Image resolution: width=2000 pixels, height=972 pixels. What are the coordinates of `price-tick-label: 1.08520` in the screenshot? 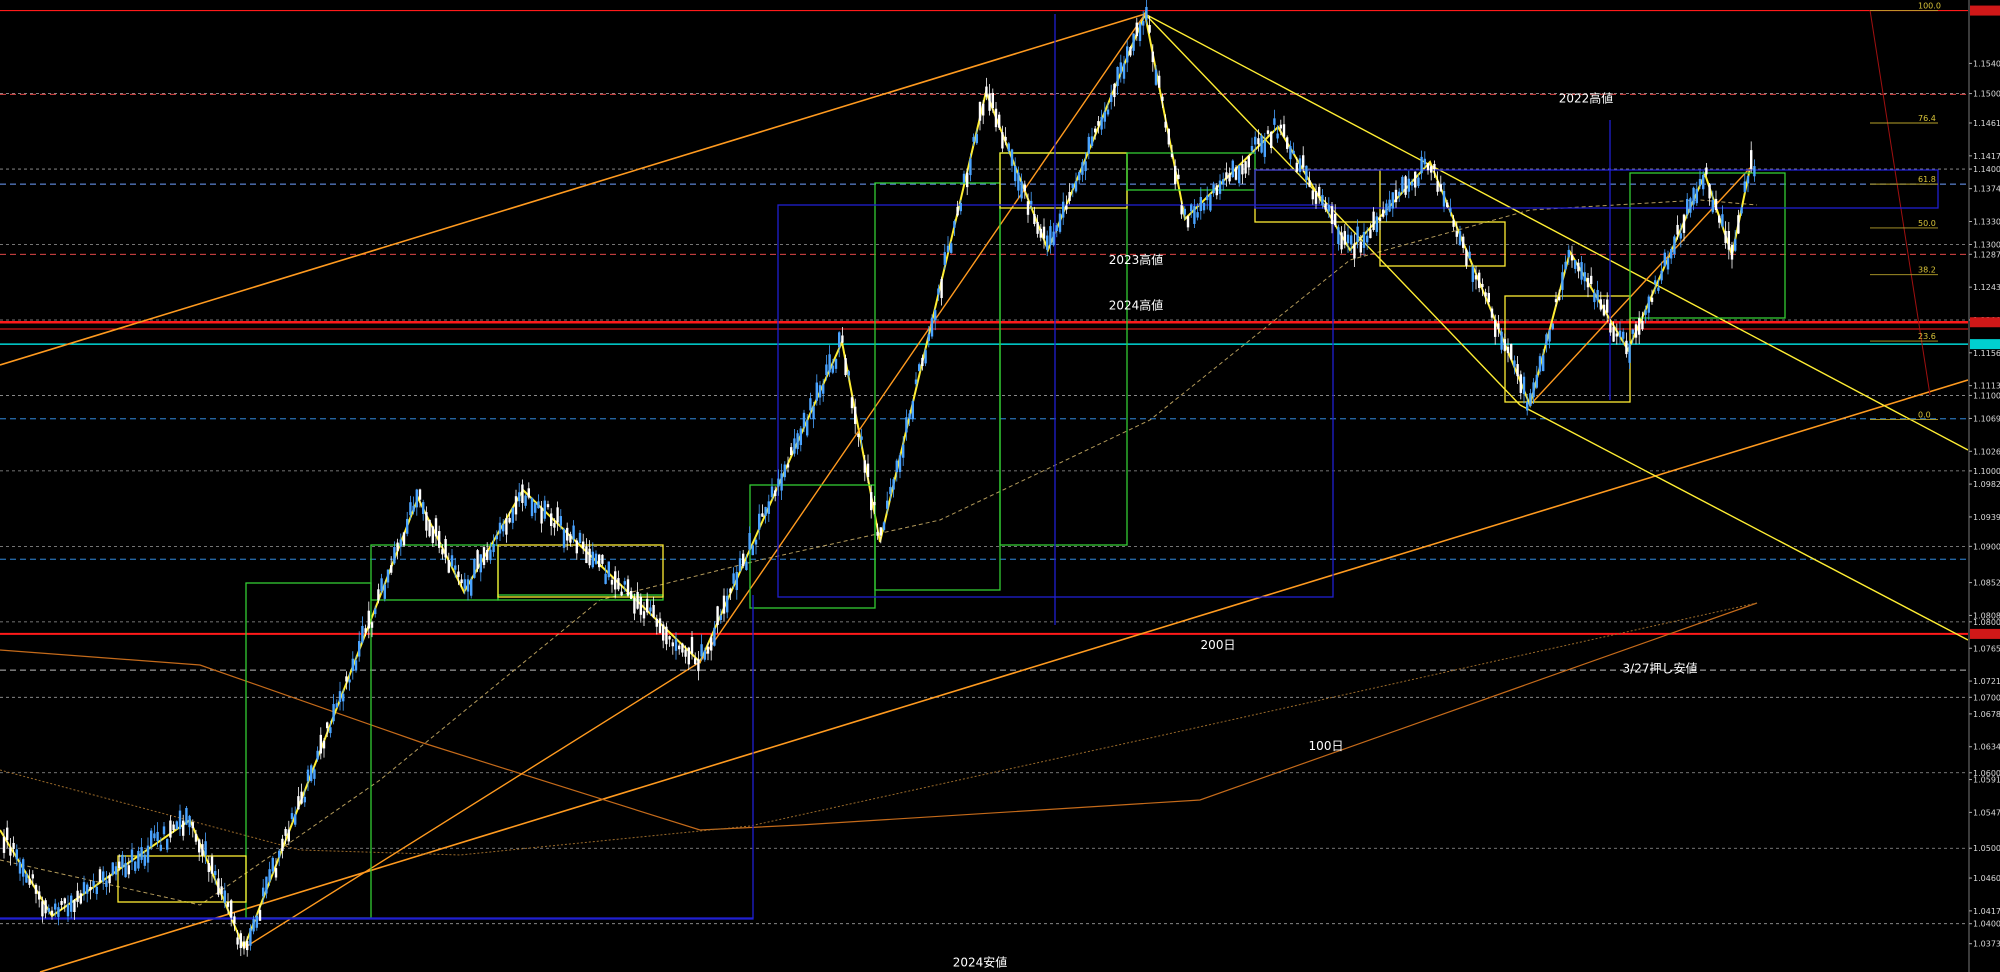 It's located at (1986, 583).